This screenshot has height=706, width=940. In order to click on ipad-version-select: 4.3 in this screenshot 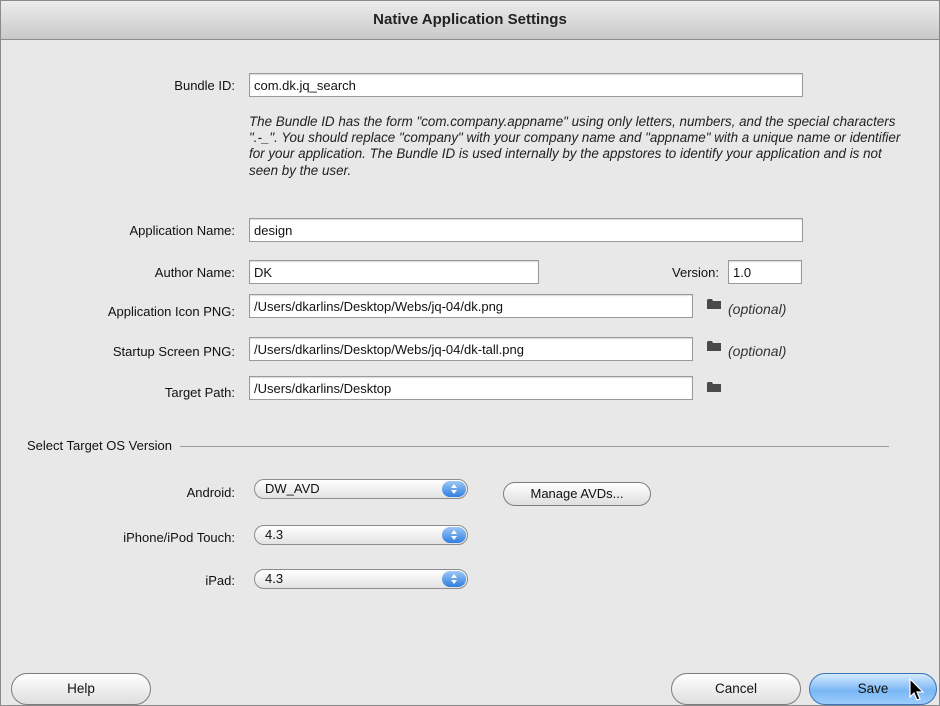, I will do `click(361, 579)`.